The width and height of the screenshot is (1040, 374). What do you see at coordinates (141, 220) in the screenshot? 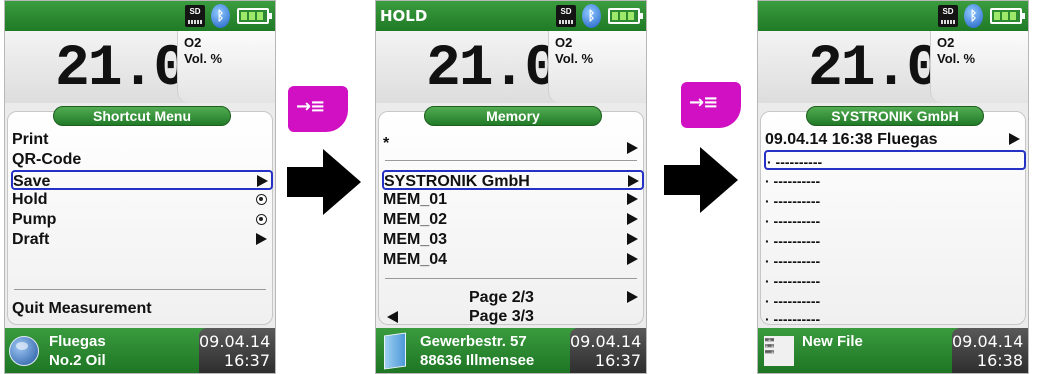
I see `menu-item-pump: Pump` at bounding box center [141, 220].